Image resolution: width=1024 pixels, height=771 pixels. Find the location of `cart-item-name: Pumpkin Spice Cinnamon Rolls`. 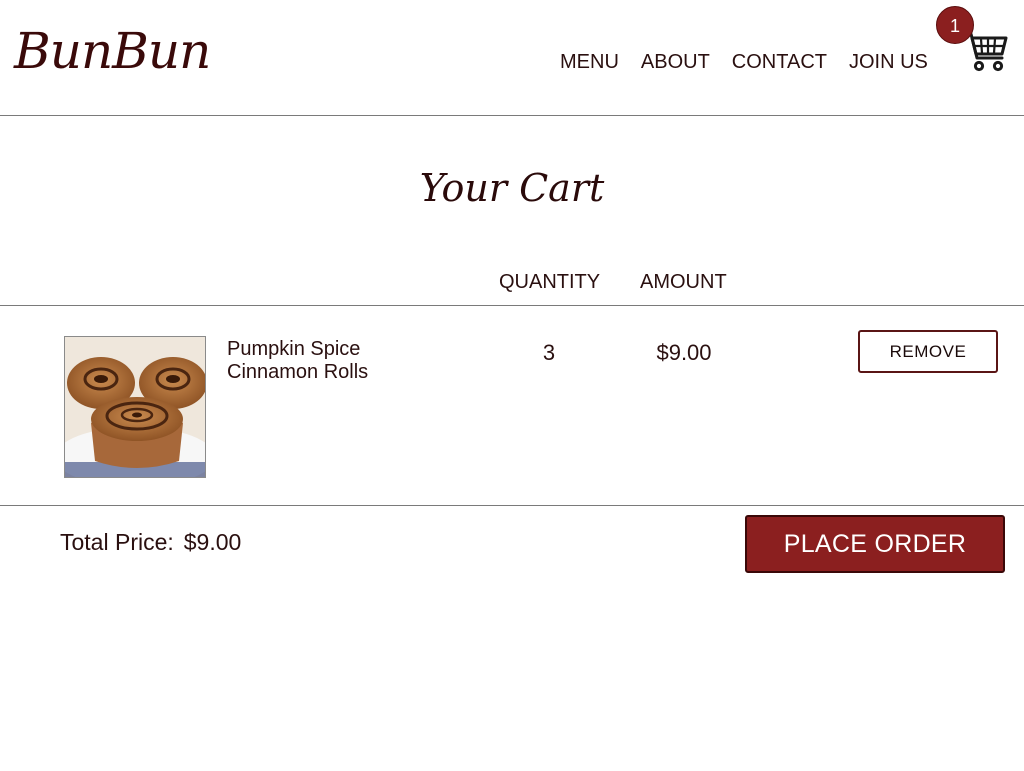

cart-item-name: Pumpkin Spice Cinnamon Rolls is located at coordinates (317, 361).